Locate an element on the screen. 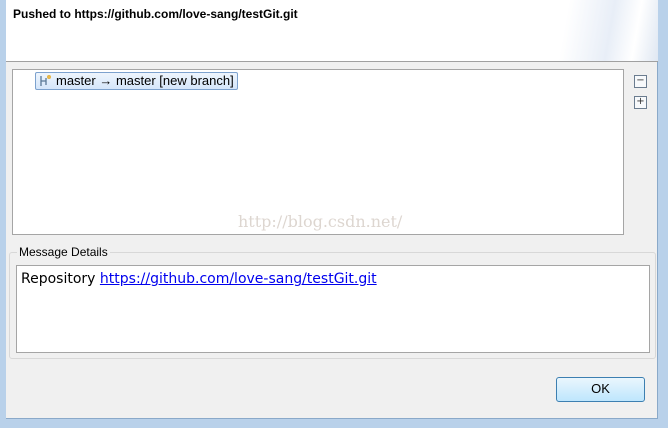  tree-item: master → master [new branch] is located at coordinates (136, 81).